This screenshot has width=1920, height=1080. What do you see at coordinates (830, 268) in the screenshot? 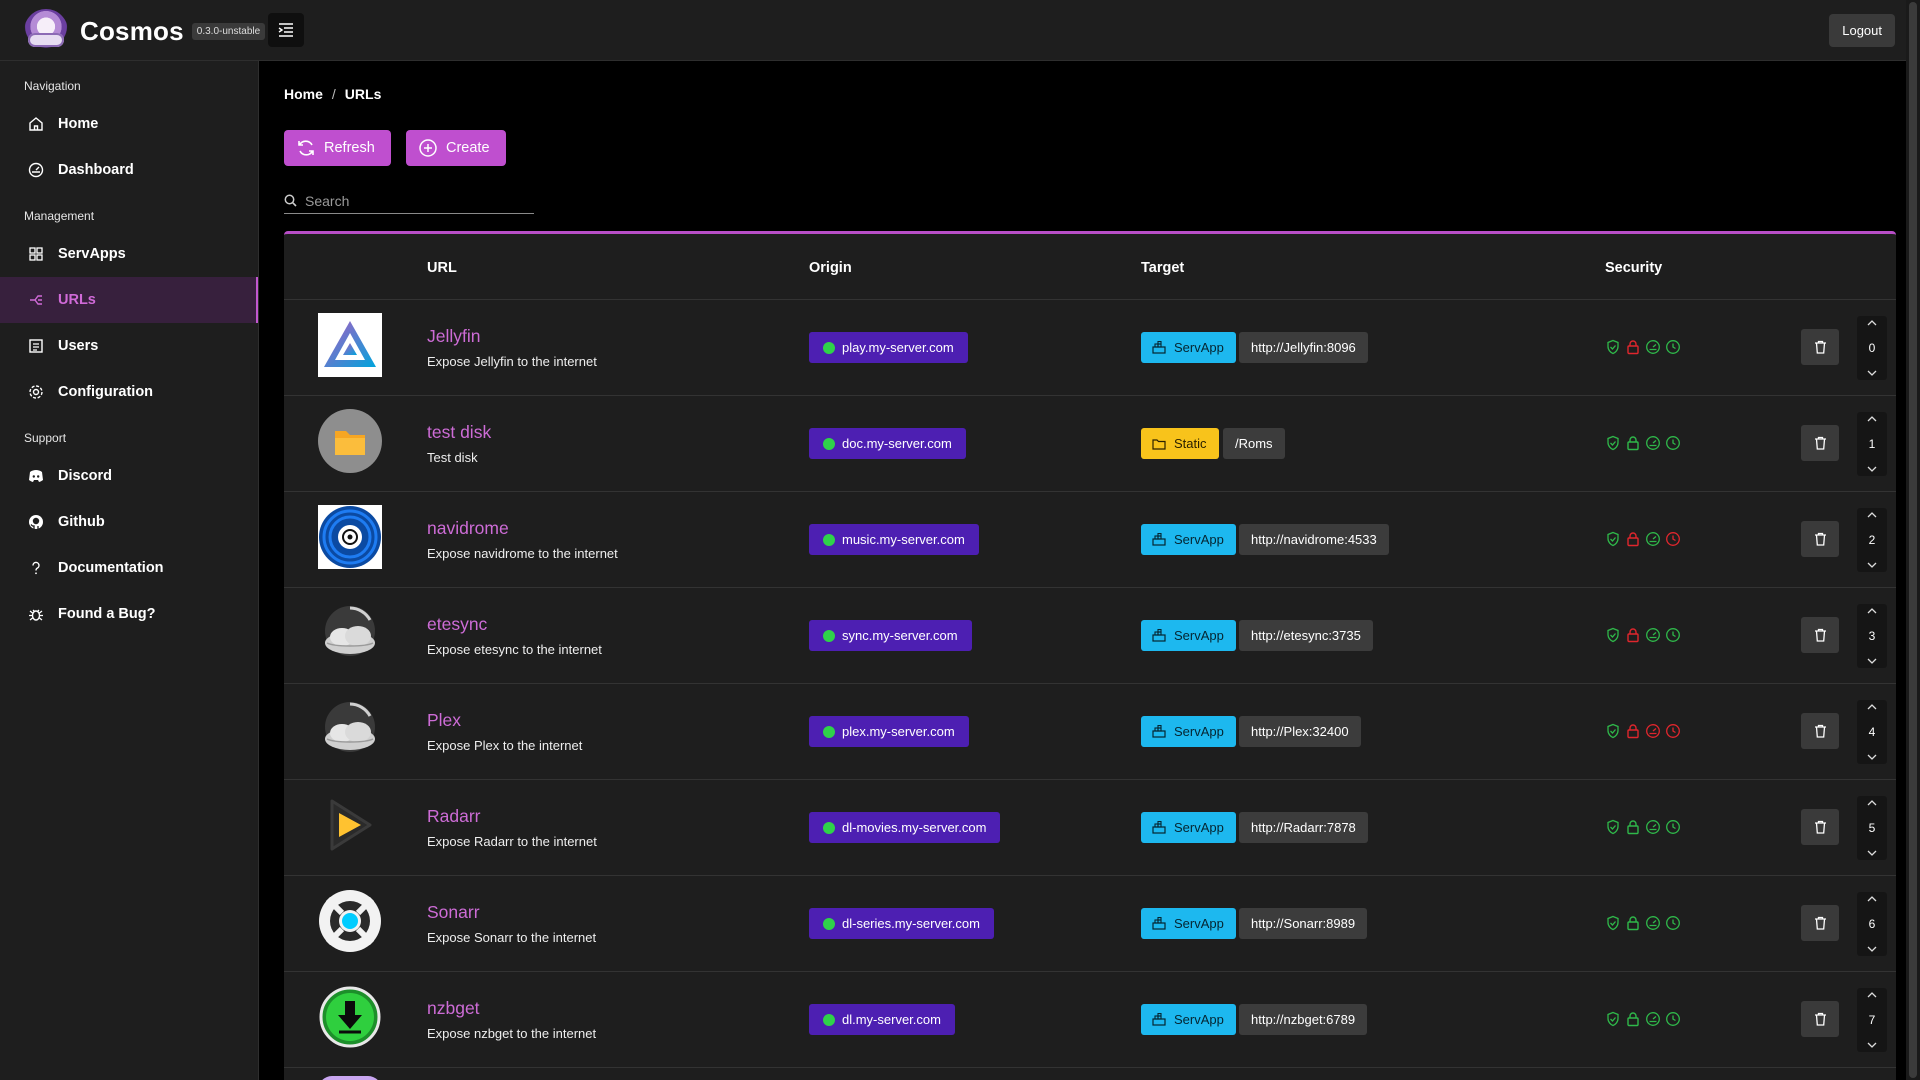
I see `header-origin: Origin` at bounding box center [830, 268].